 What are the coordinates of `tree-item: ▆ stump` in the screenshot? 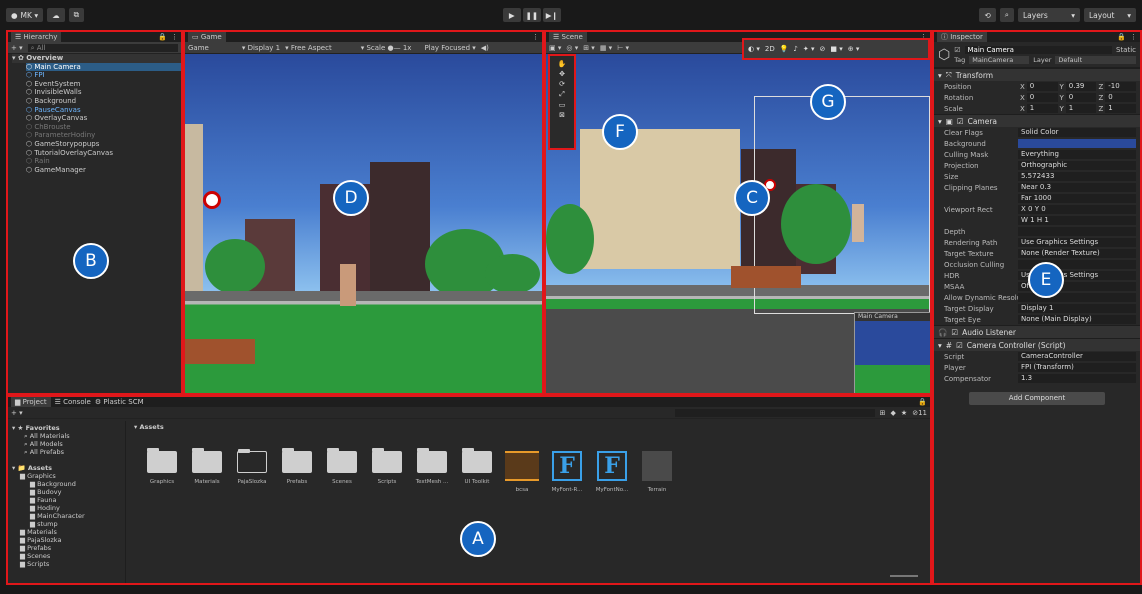 It's located at (70, 524).